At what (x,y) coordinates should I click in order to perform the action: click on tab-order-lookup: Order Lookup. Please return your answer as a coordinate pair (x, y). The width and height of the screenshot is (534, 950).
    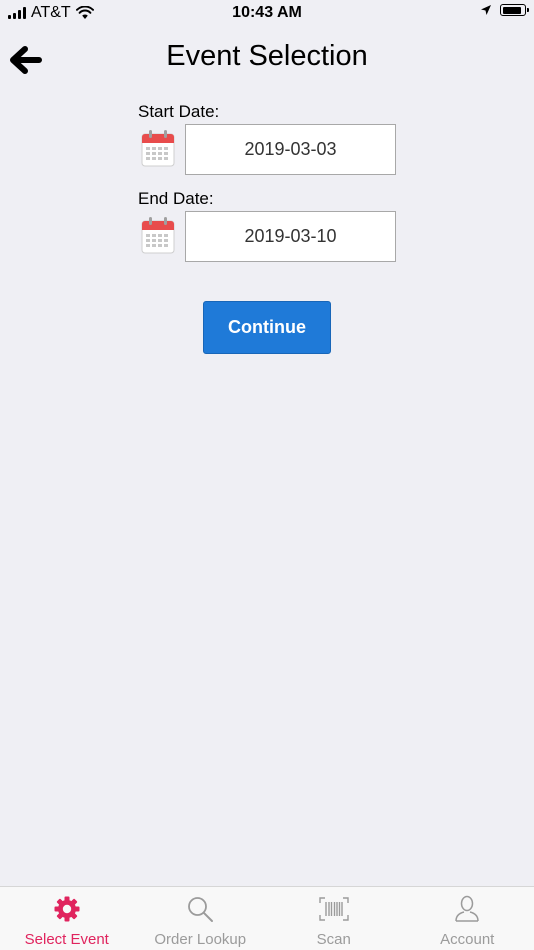
    Looking at the image, I should click on (201, 918).